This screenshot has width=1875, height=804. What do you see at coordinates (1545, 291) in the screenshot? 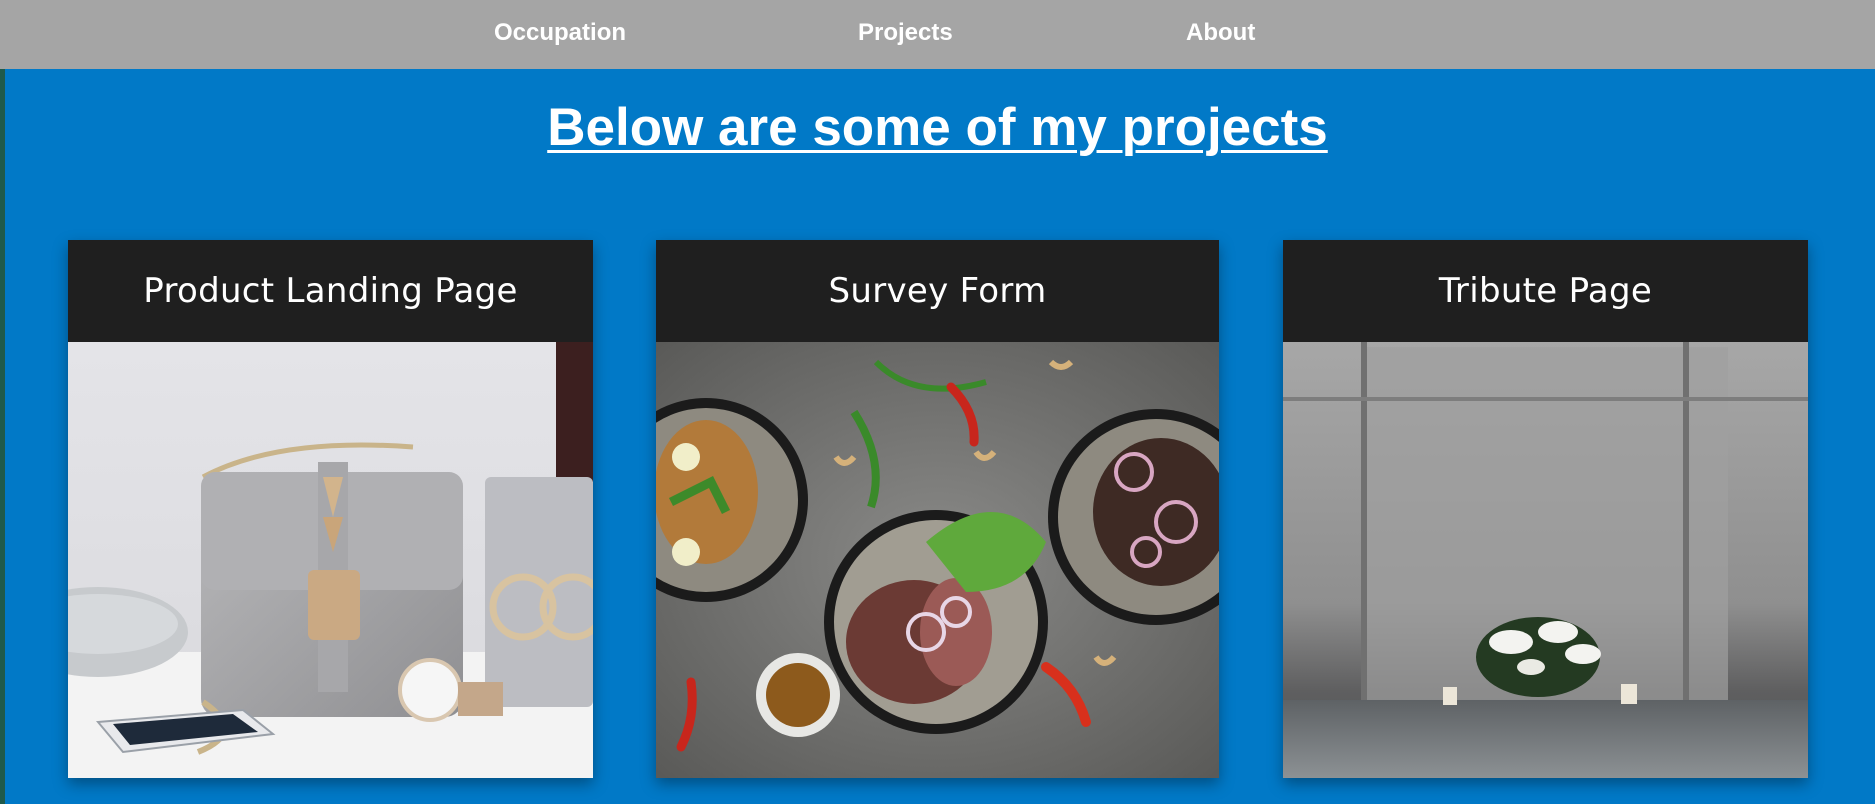
I see `project-card-title: Tribute Page` at bounding box center [1545, 291].